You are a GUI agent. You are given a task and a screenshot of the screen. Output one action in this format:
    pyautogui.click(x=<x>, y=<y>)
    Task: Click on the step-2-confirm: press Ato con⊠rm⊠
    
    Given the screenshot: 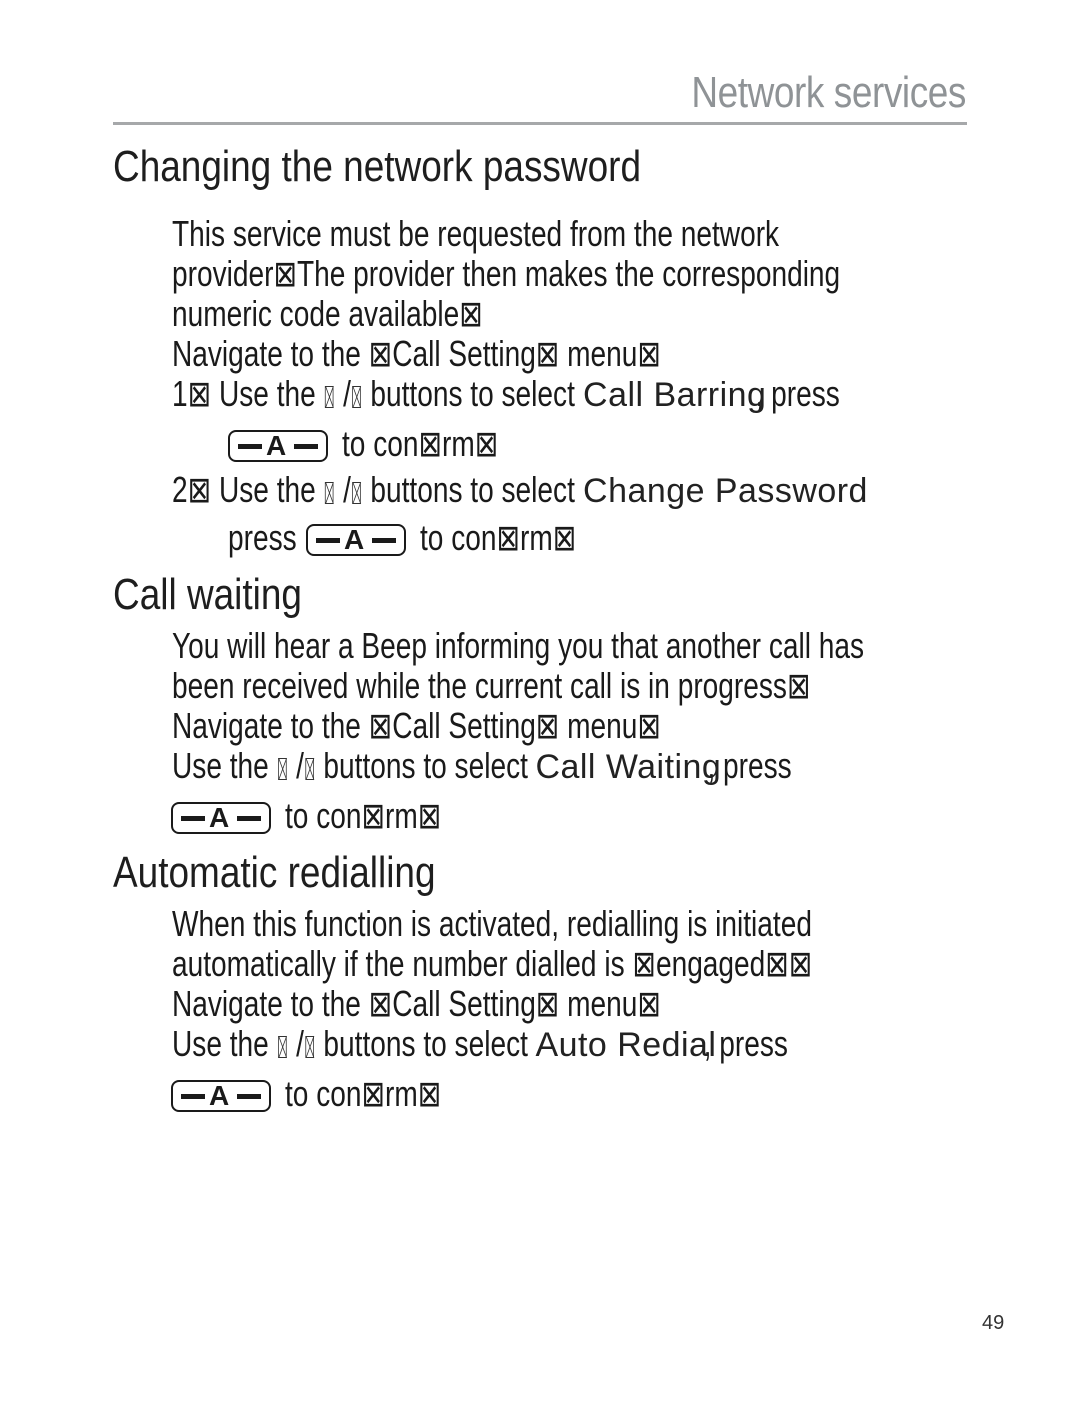 What is the action you would take?
    pyautogui.click(x=424, y=538)
    